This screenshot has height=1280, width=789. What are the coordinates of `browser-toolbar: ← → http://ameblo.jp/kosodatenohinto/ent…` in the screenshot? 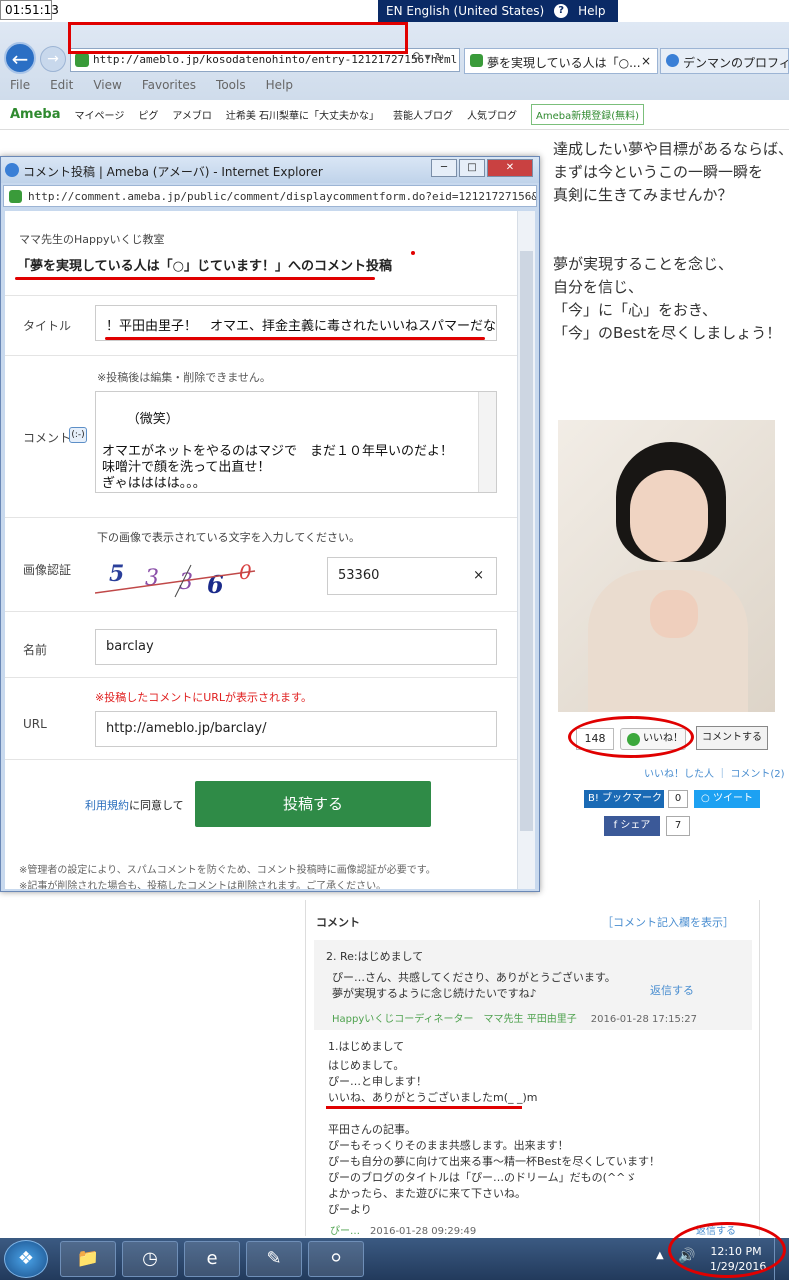 It's located at (394, 70).